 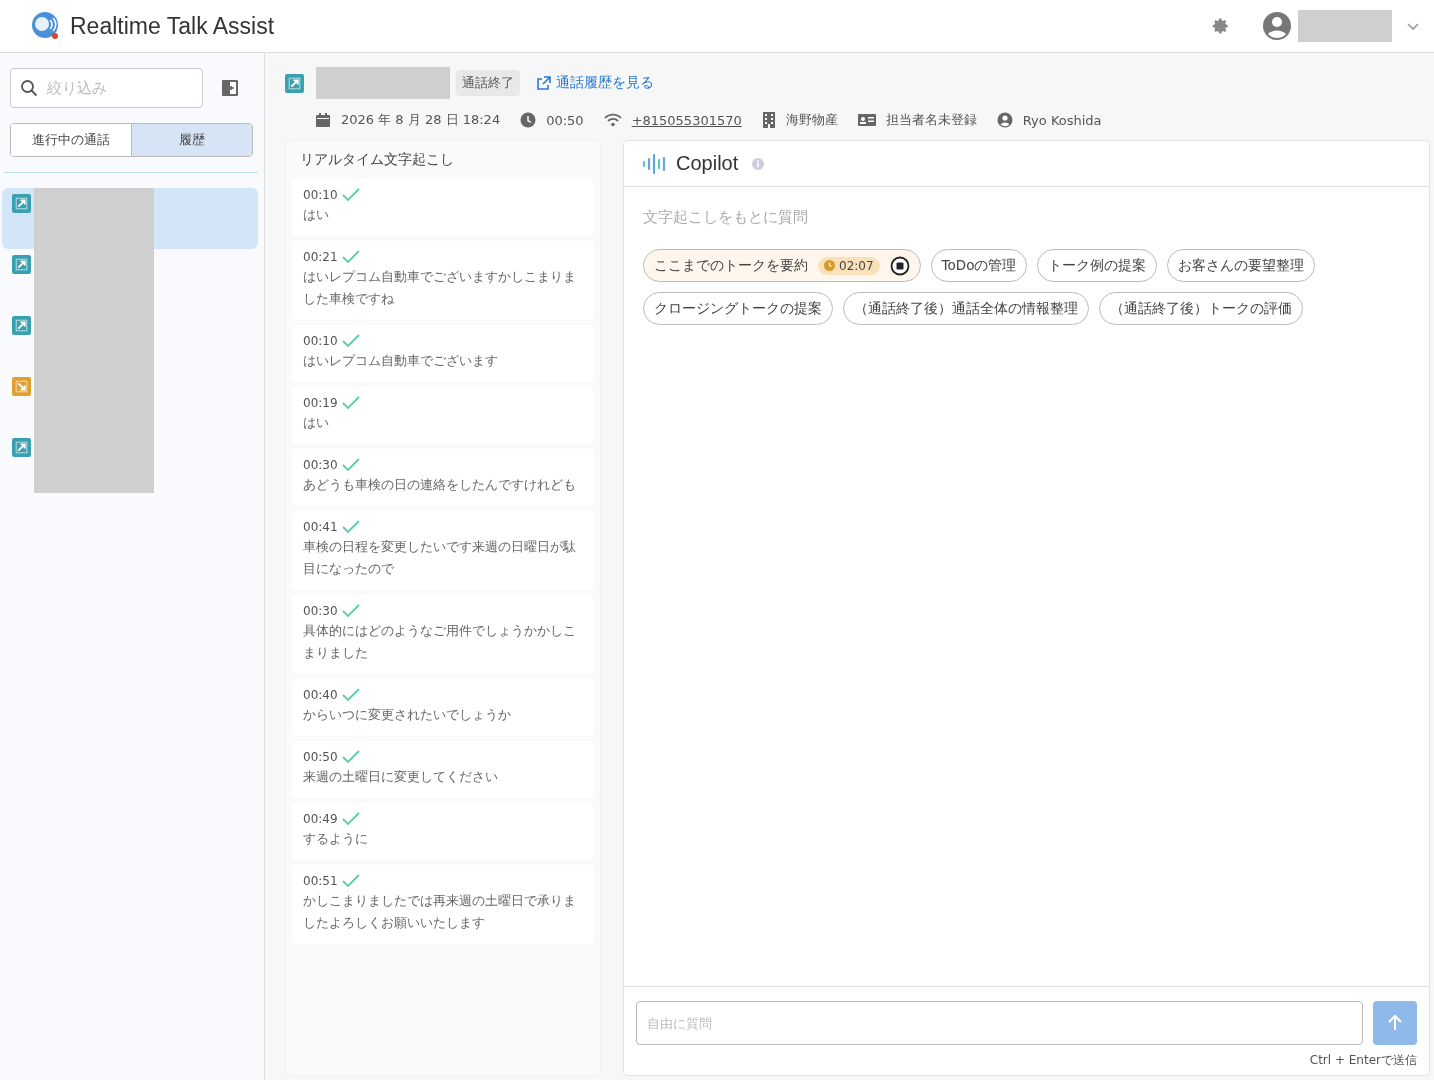 I want to click on transcript-text: からいつに変更されたいでしょうか, so click(x=407, y=715).